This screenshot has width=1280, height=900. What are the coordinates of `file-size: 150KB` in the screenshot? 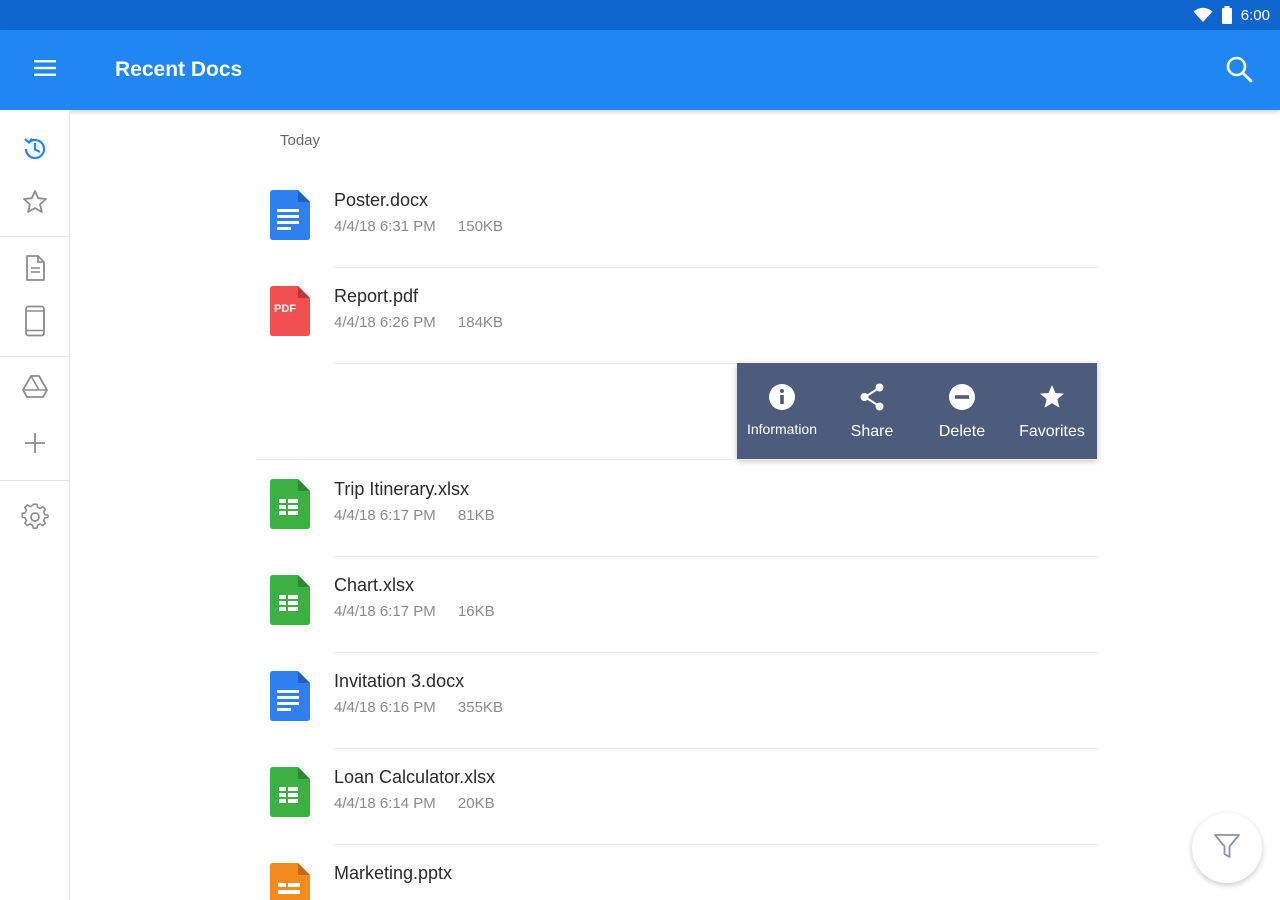 It's located at (480, 226).